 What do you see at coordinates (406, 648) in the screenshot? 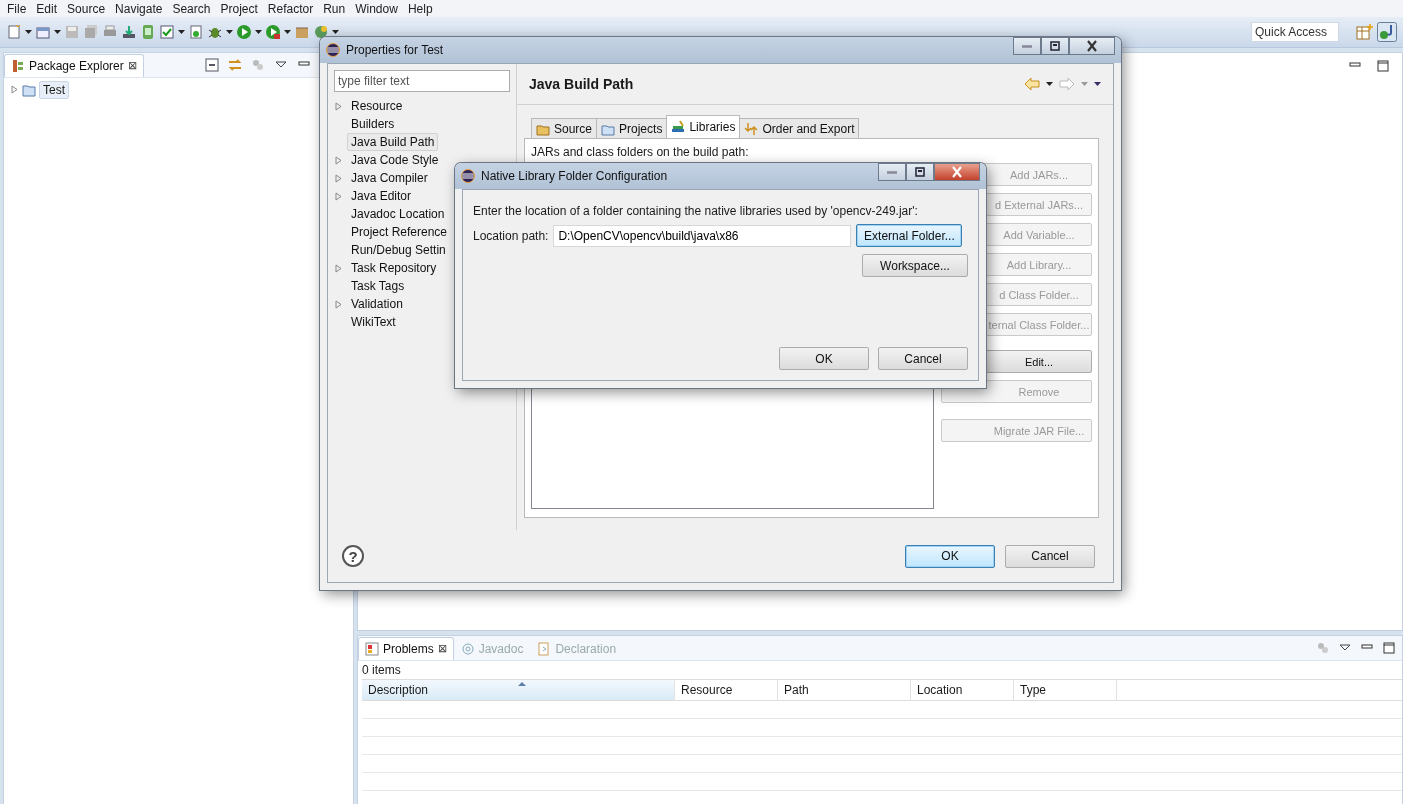
I see `view-tab: Problems ⊠` at bounding box center [406, 648].